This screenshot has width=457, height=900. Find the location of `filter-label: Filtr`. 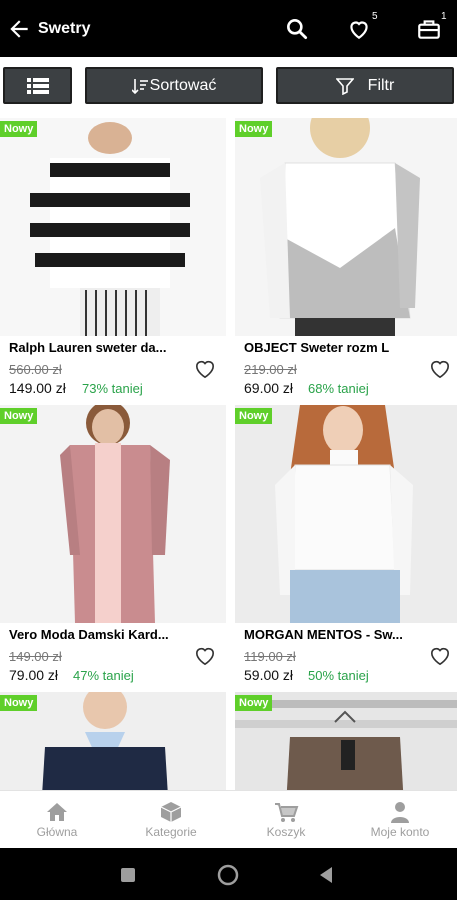

filter-label: Filtr is located at coordinates (381, 85).